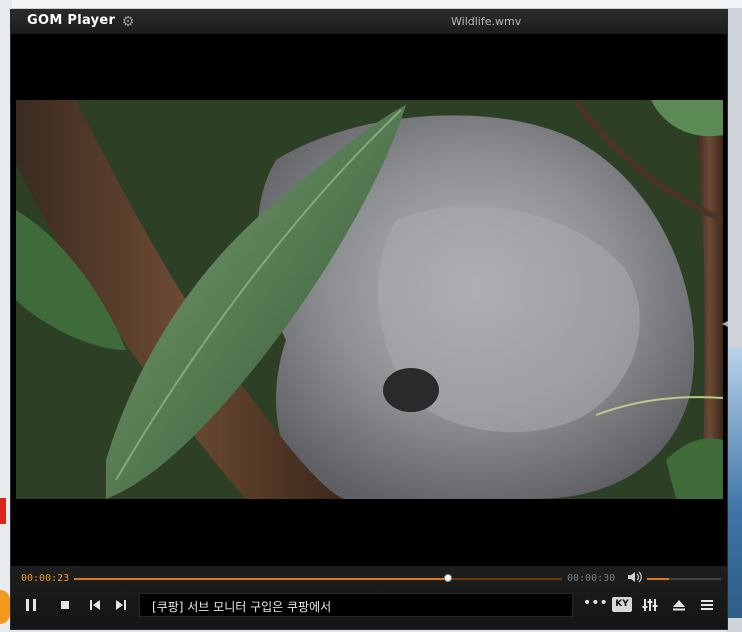 The image size is (742, 632). I want to click on volume-slider, so click(684, 579).